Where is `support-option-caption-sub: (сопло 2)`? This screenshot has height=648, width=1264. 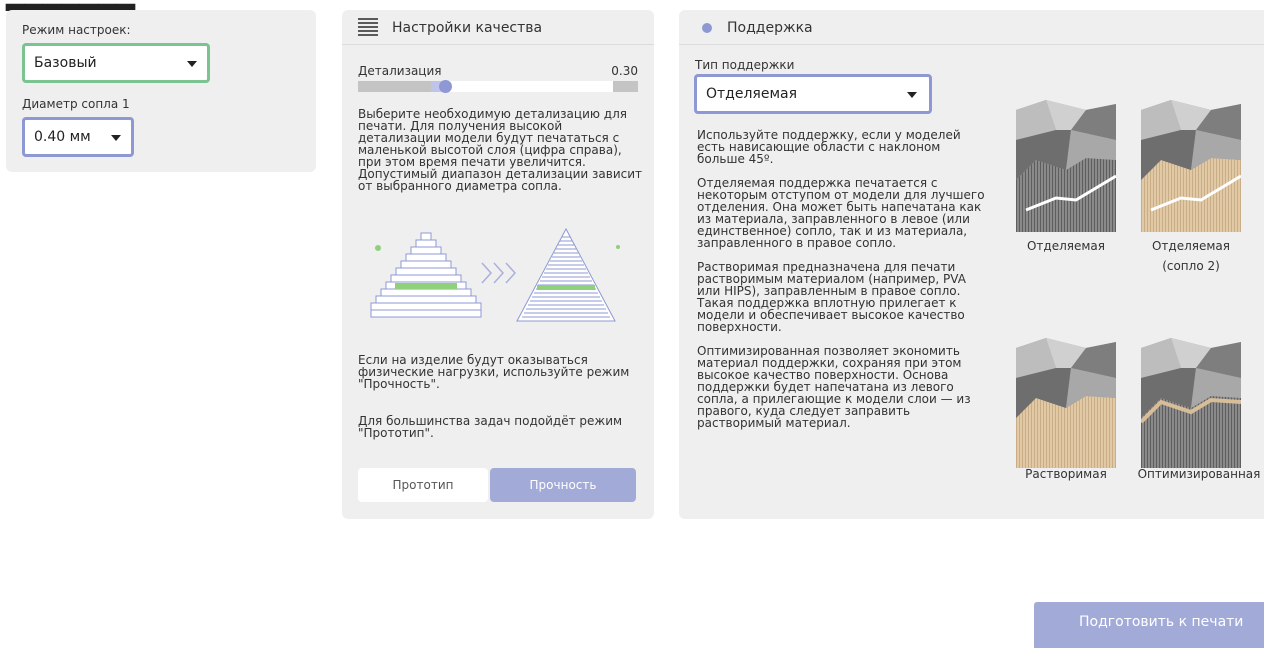 support-option-caption-sub: (сопло 2) is located at coordinates (1191, 266).